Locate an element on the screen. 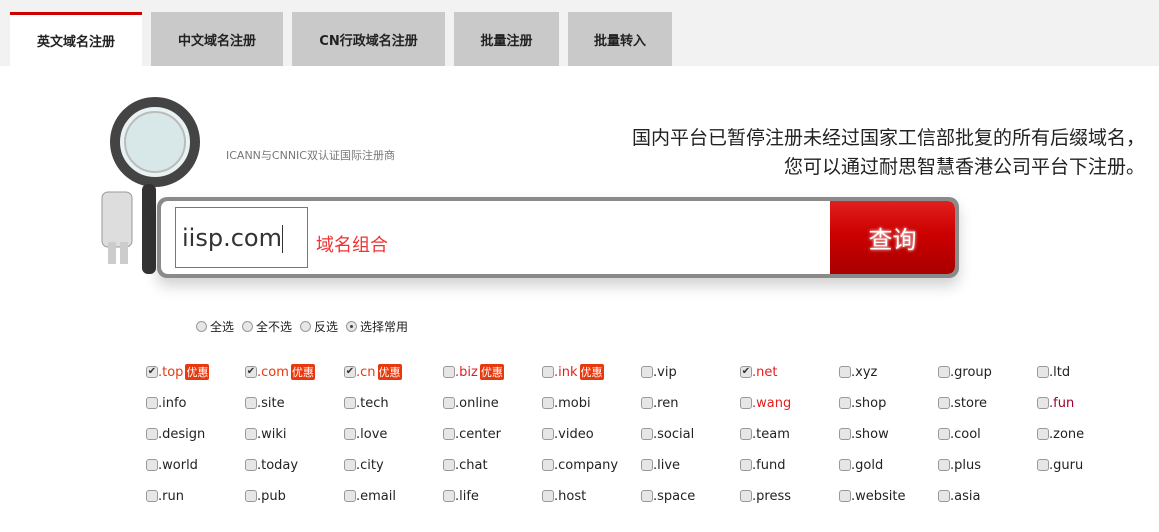  domain-suffix-item: .tech is located at coordinates (393, 403).